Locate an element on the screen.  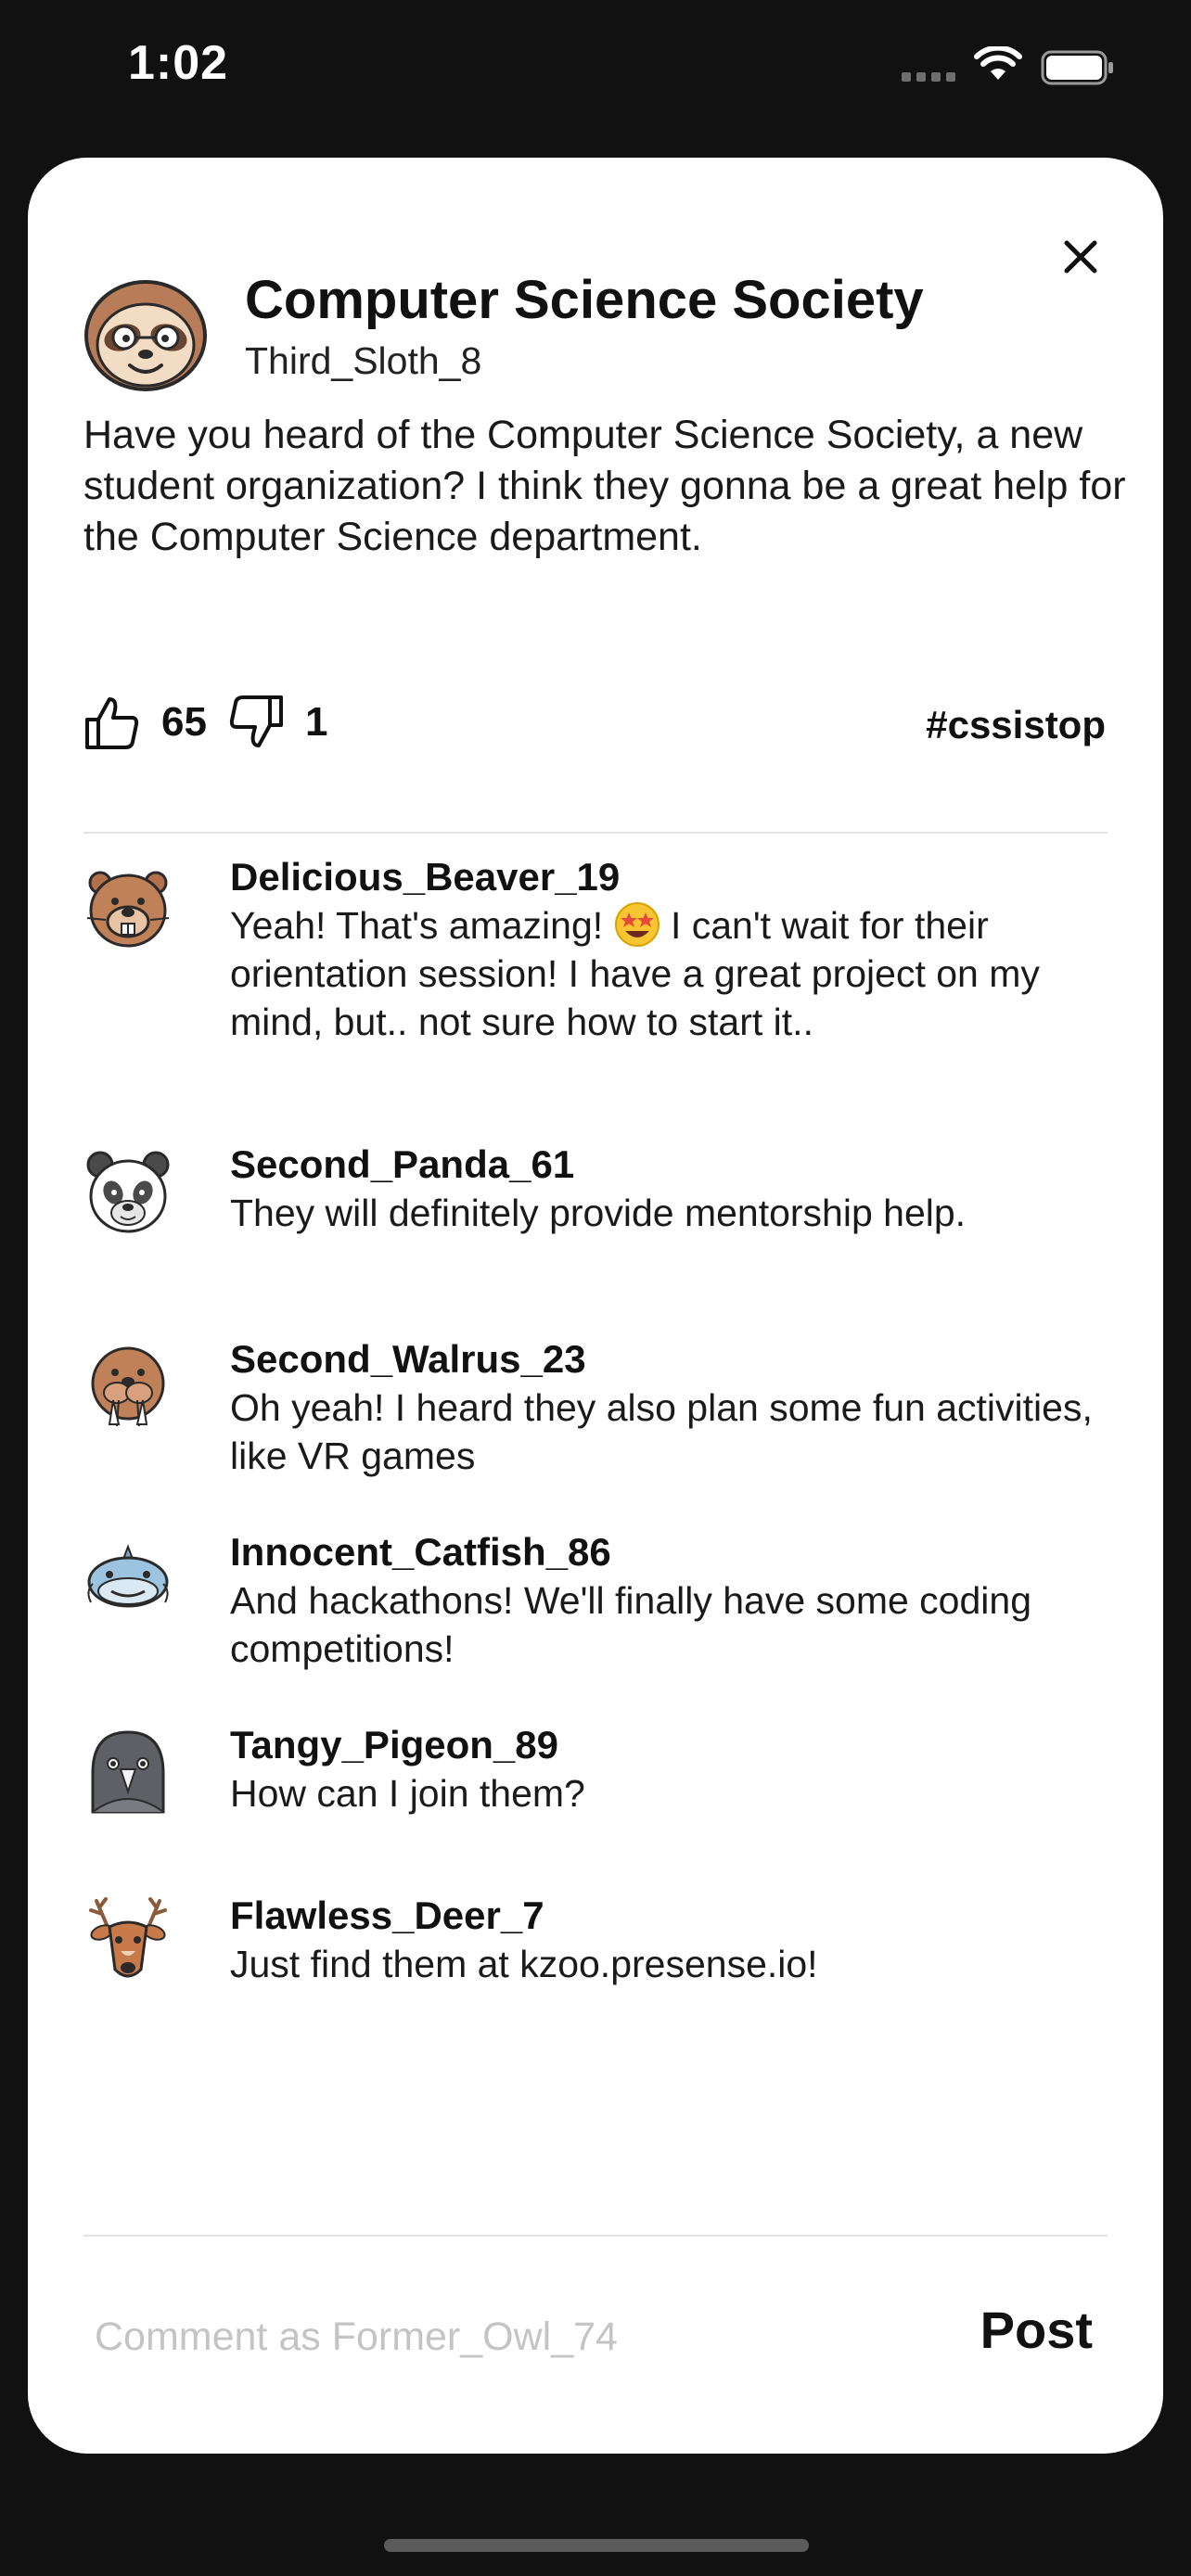
comment-input is located at coordinates (503, 2337).